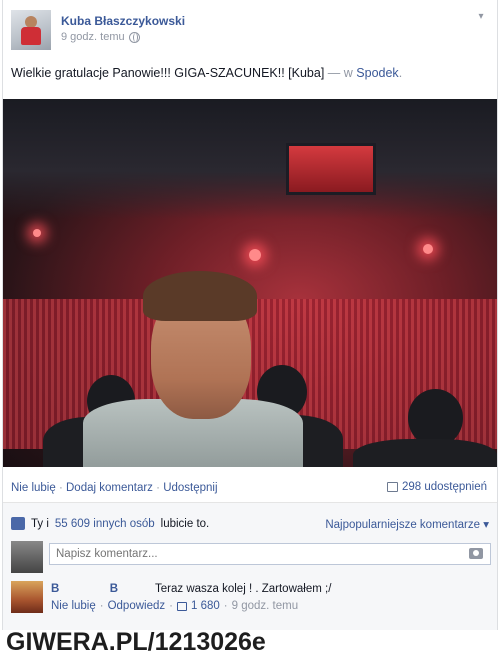  I want to click on commenter-first: B, so click(55, 589).